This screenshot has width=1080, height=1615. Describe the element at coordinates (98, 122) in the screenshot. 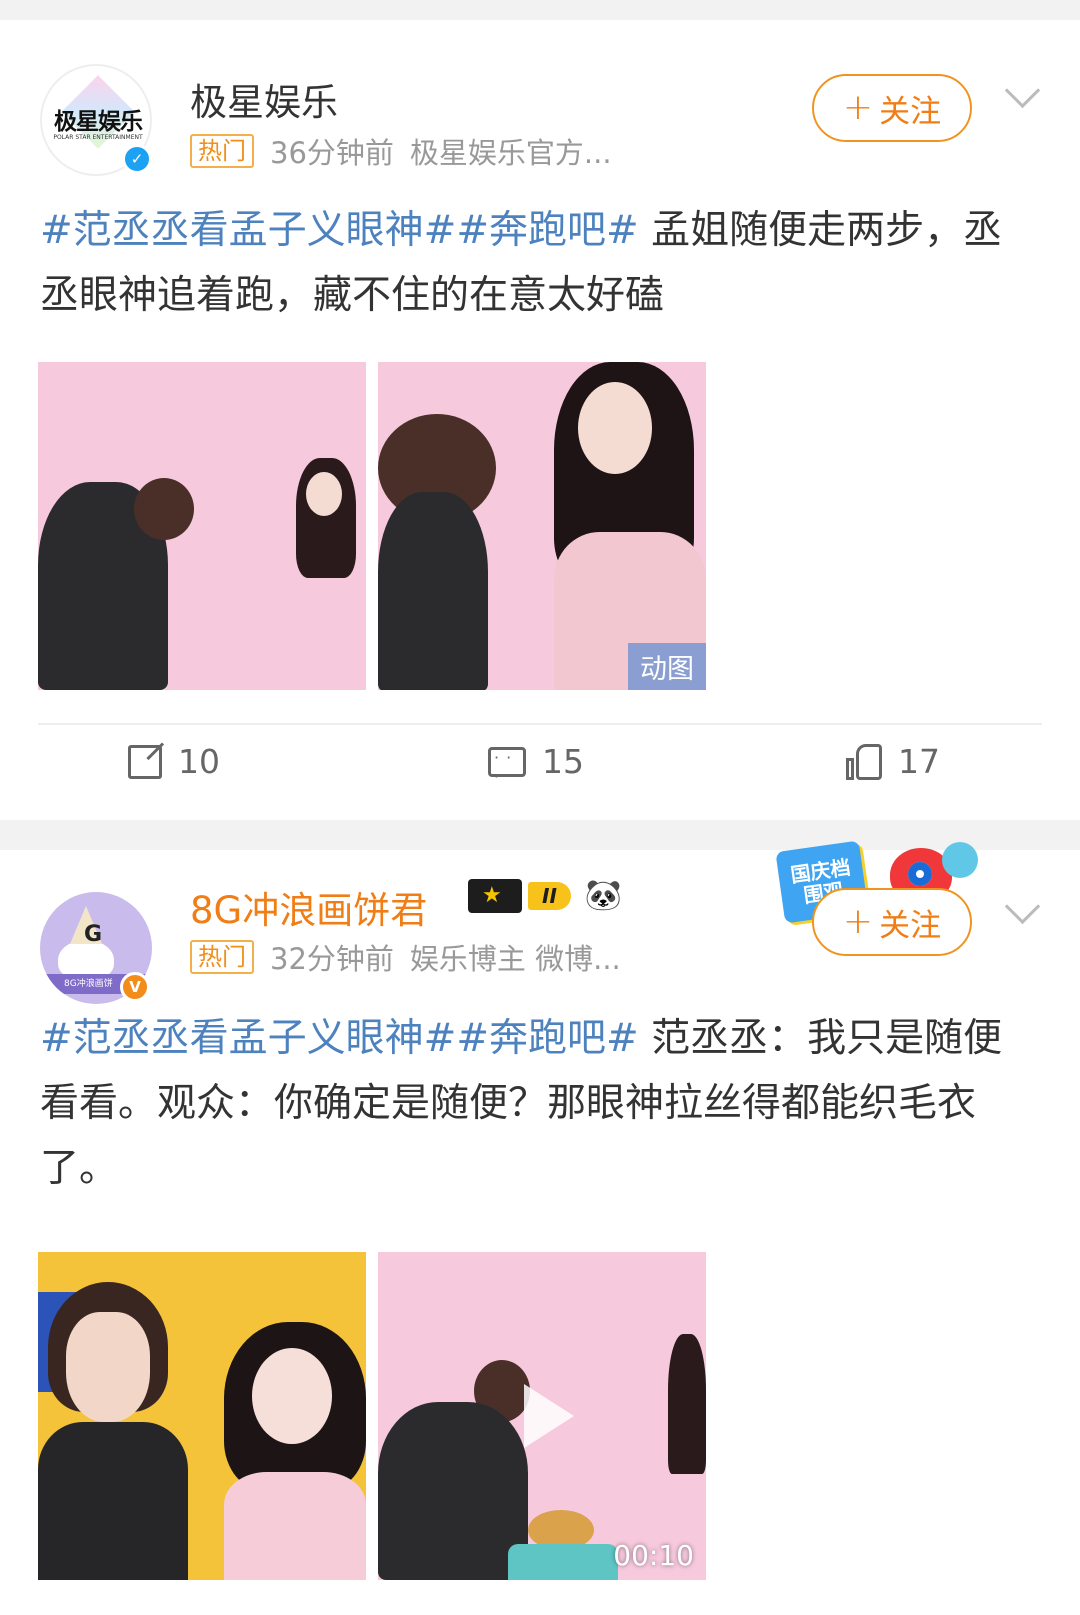

I see `avatar-logo-text: 极星娱乐` at that location.